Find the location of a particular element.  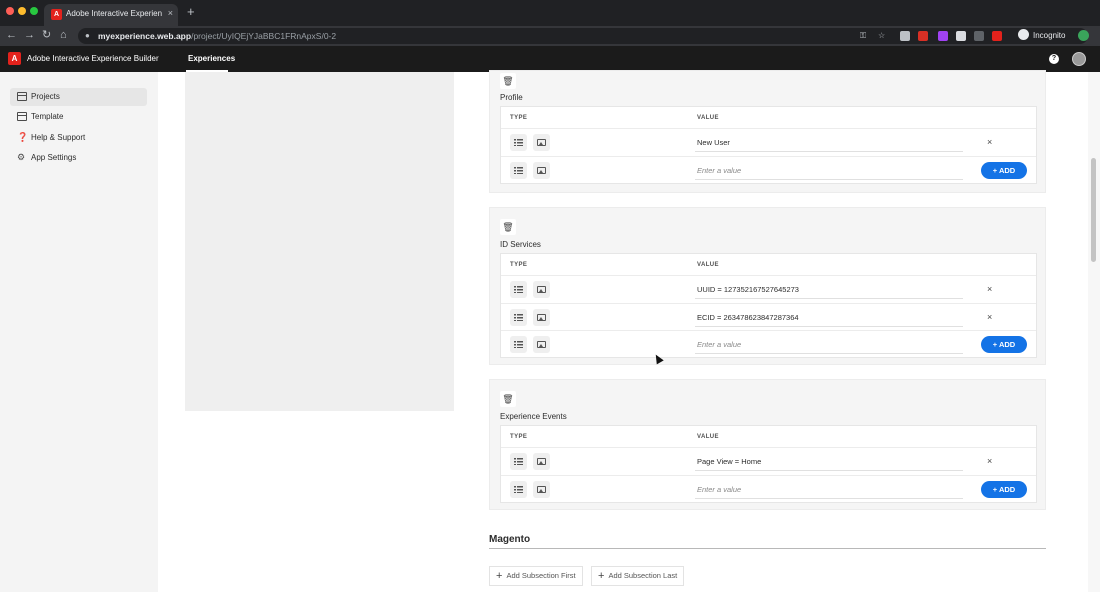

star-icon: ☆ is located at coordinates (881, 35).